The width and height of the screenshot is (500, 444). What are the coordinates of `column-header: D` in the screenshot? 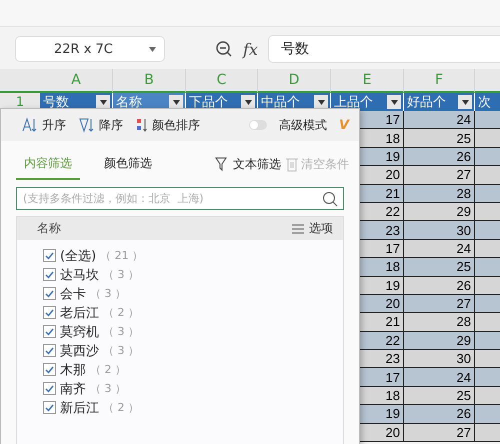 It's located at (294, 81).